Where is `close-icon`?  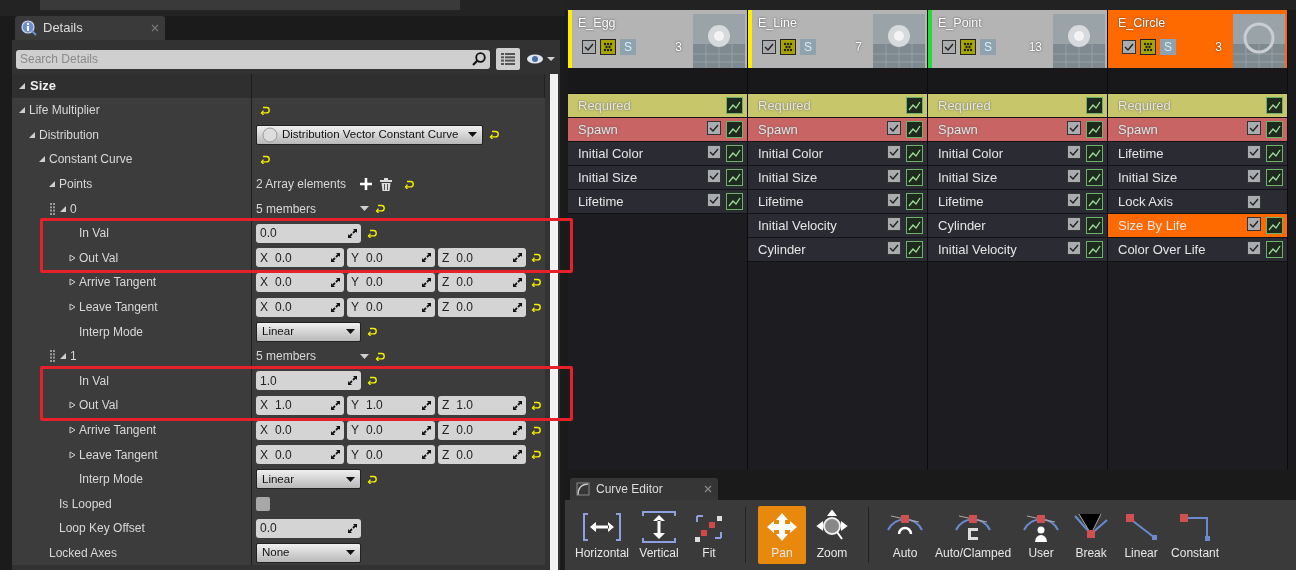
close-icon is located at coordinates (155, 28).